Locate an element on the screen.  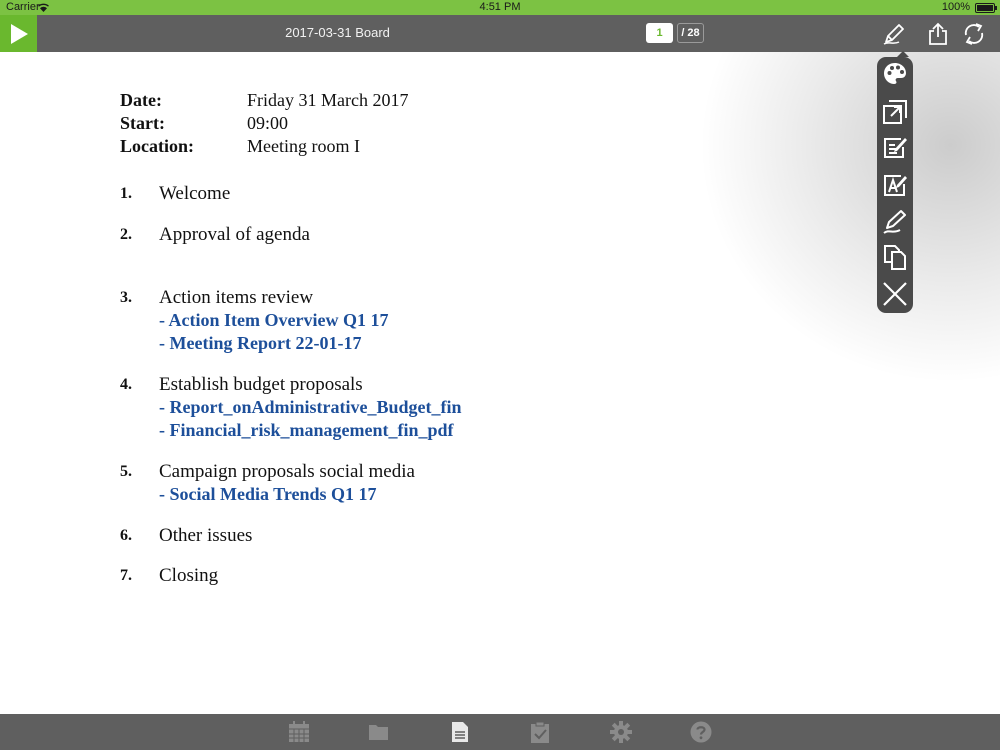
agenda-number: 5. is located at coordinates (126, 471).